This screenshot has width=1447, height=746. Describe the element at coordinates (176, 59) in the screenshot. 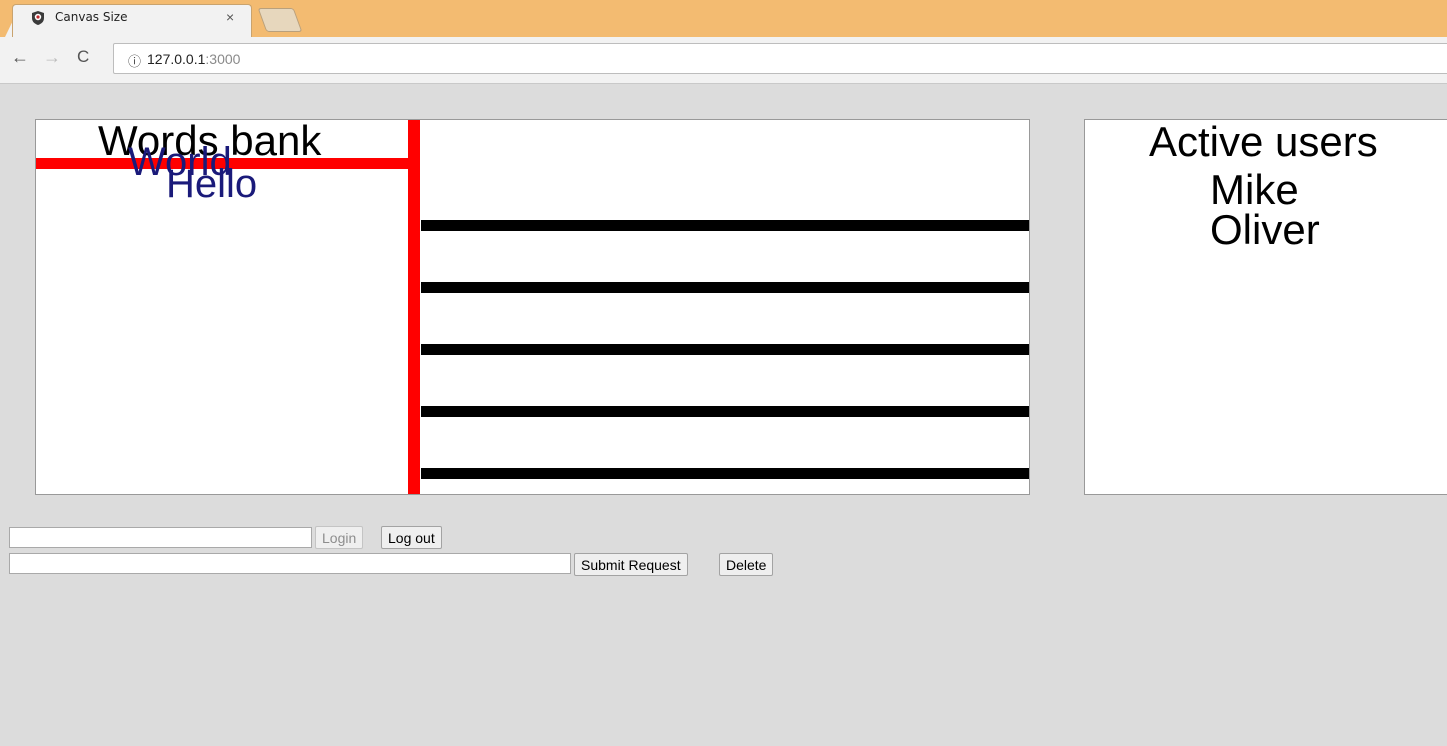

I see `url-host: 127.0.0.1` at that location.